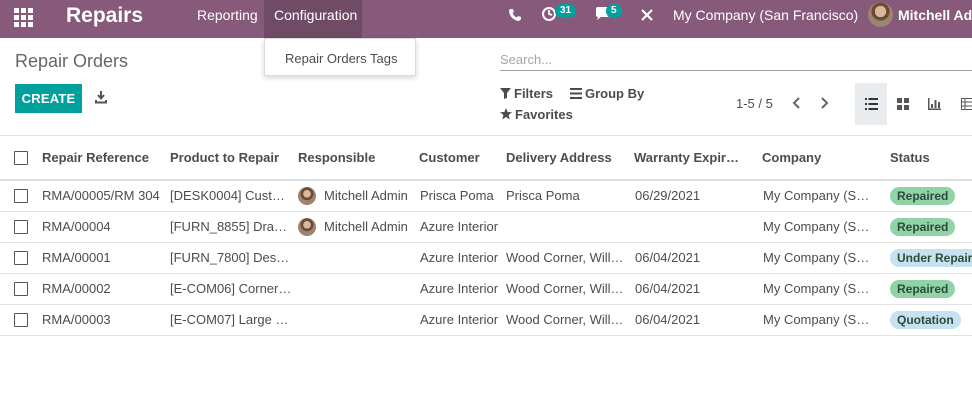 Image resolution: width=972 pixels, height=416 pixels. I want to click on star-icon, so click(506, 114).